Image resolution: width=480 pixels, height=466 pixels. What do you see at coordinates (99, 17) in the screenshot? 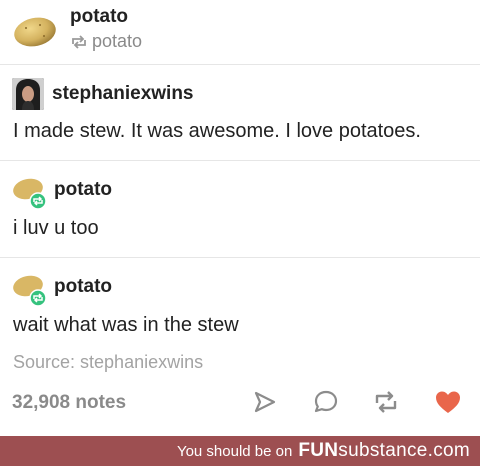
I see `blog-name: potato` at bounding box center [99, 17].